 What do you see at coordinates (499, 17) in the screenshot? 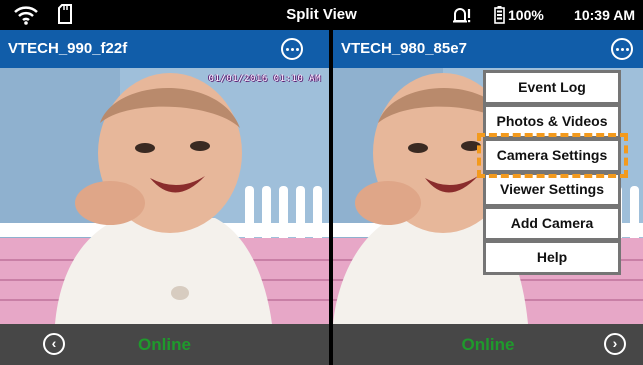
I see `battery-icon` at bounding box center [499, 17].